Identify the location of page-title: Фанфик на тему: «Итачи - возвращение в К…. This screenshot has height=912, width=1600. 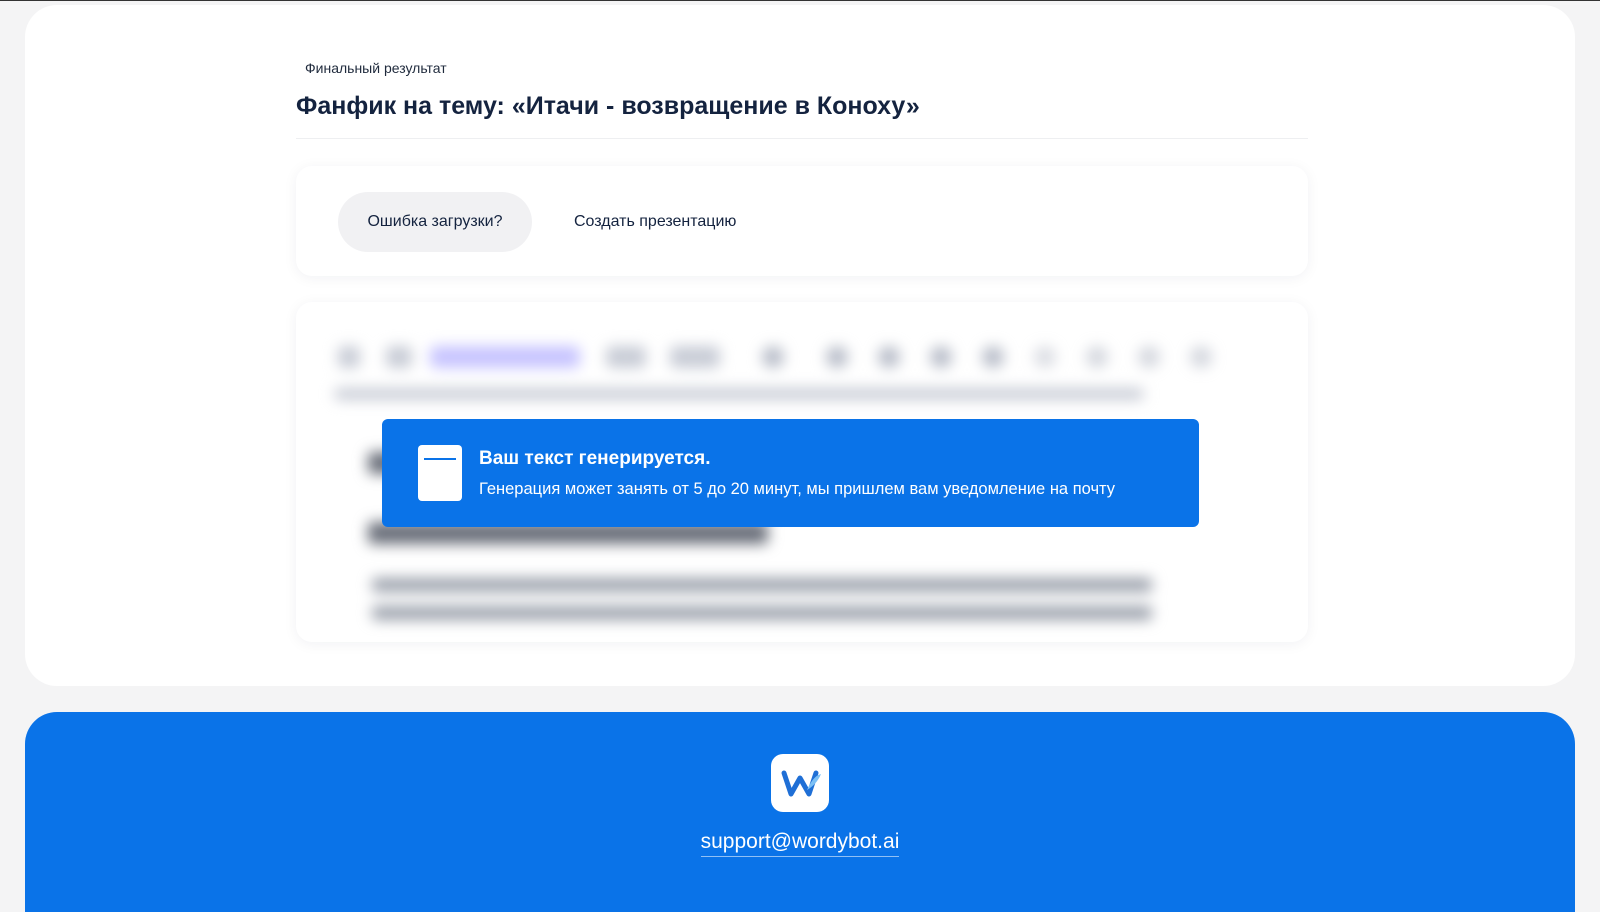
(608, 106).